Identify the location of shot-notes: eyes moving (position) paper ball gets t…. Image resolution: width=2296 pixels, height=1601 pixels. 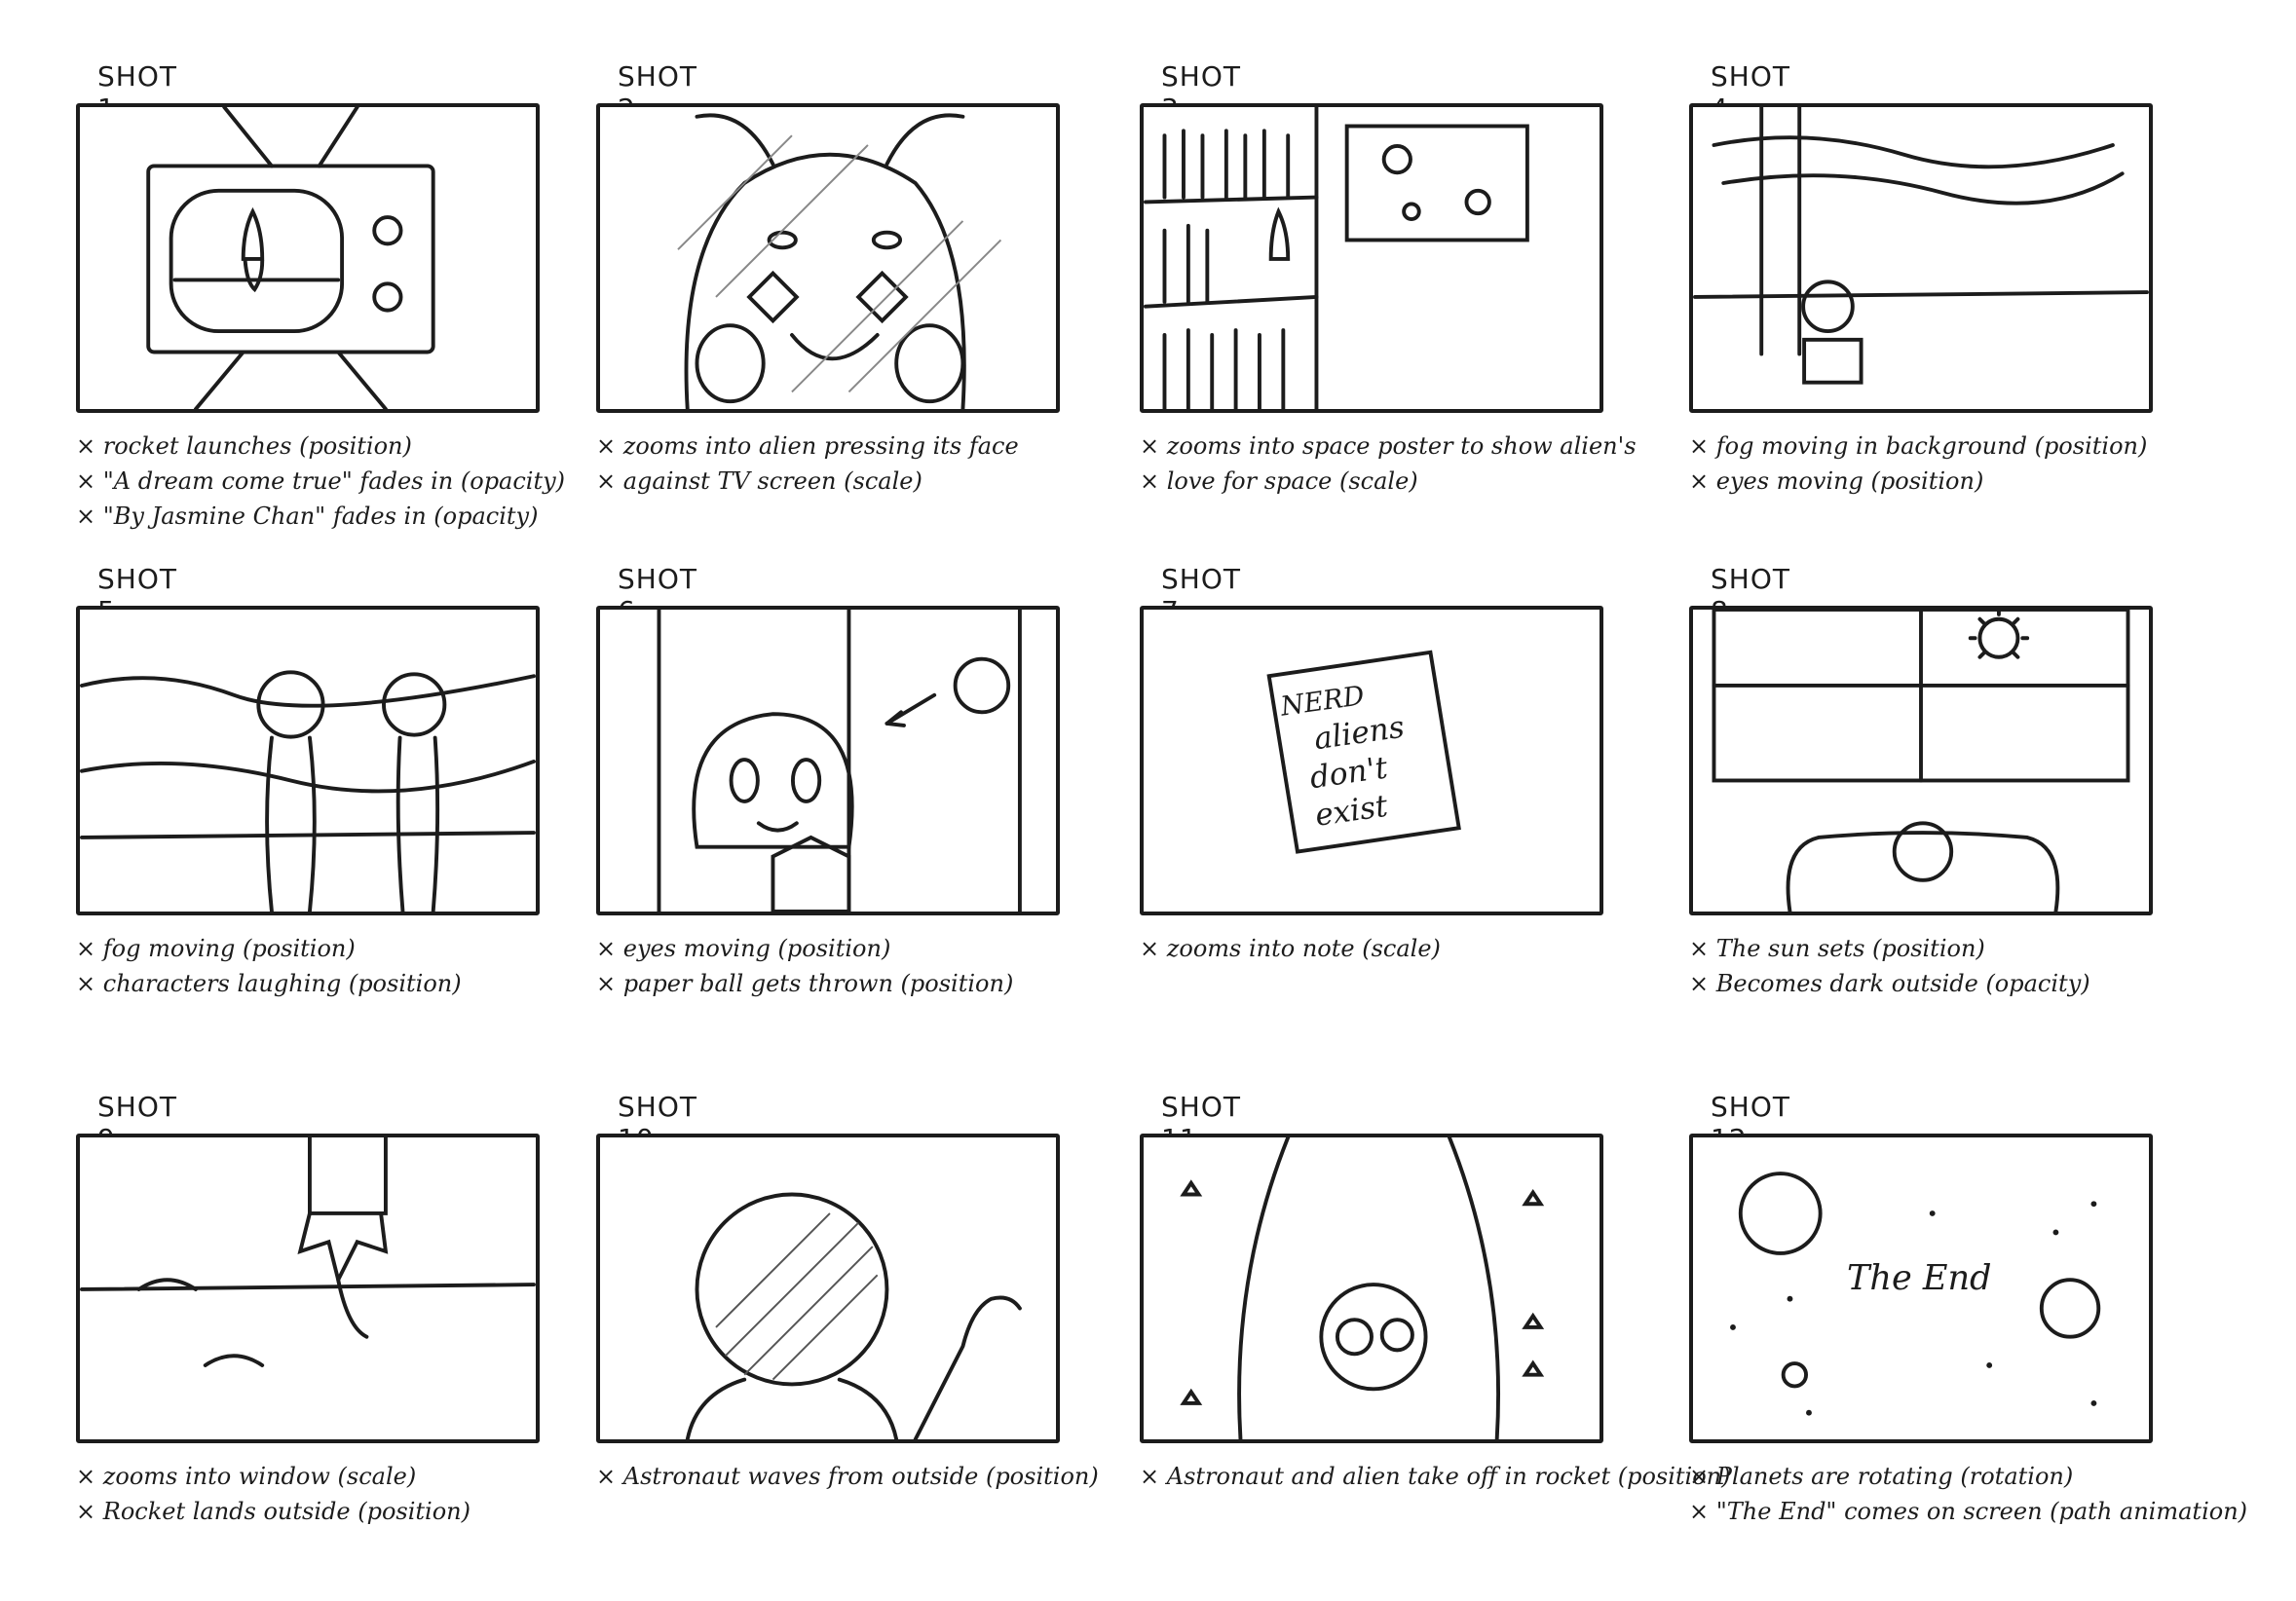
(830, 966).